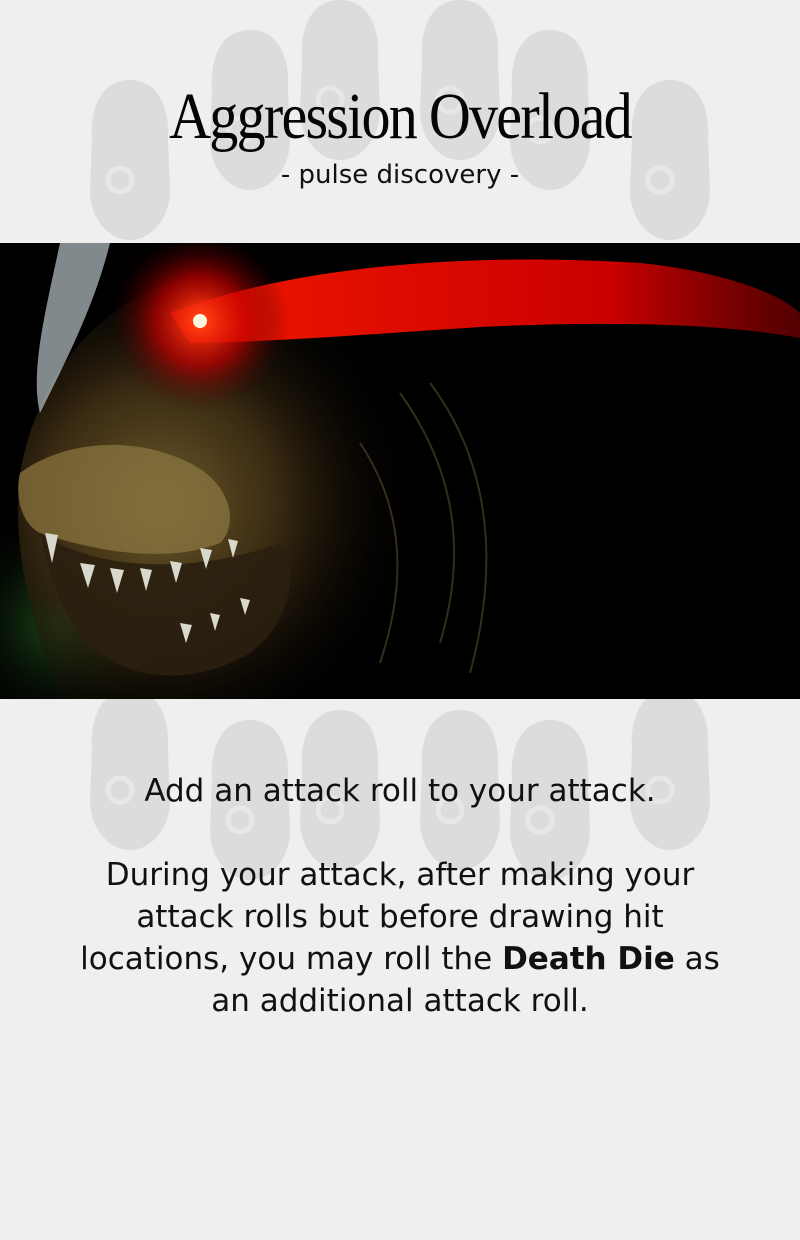 The image size is (800, 1240). Describe the element at coordinates (401, 116) in the screenshot. I see `card-title: Aggression Overload` at that location.